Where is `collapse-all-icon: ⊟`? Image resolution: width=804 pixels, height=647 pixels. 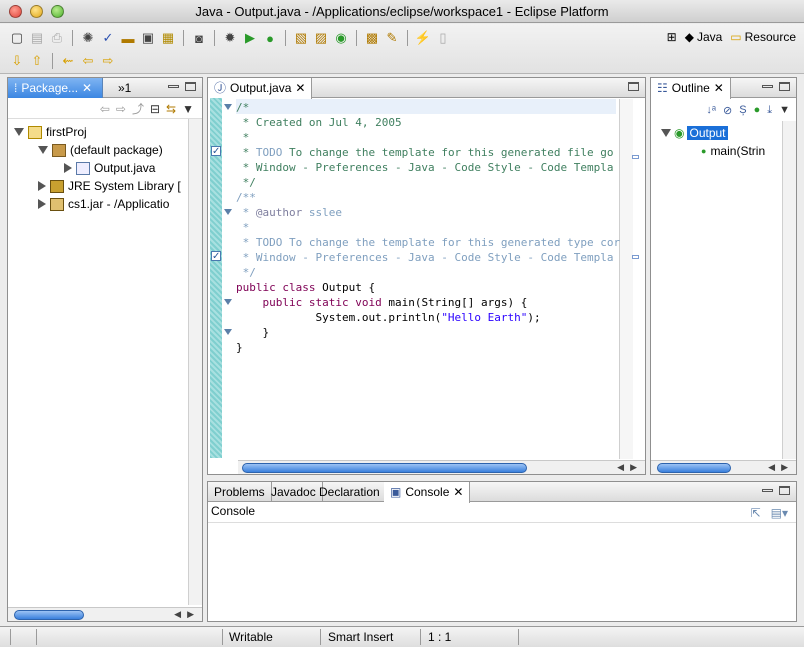
collapse-all-icon: ⊟ is located at coordinates (155, 109).